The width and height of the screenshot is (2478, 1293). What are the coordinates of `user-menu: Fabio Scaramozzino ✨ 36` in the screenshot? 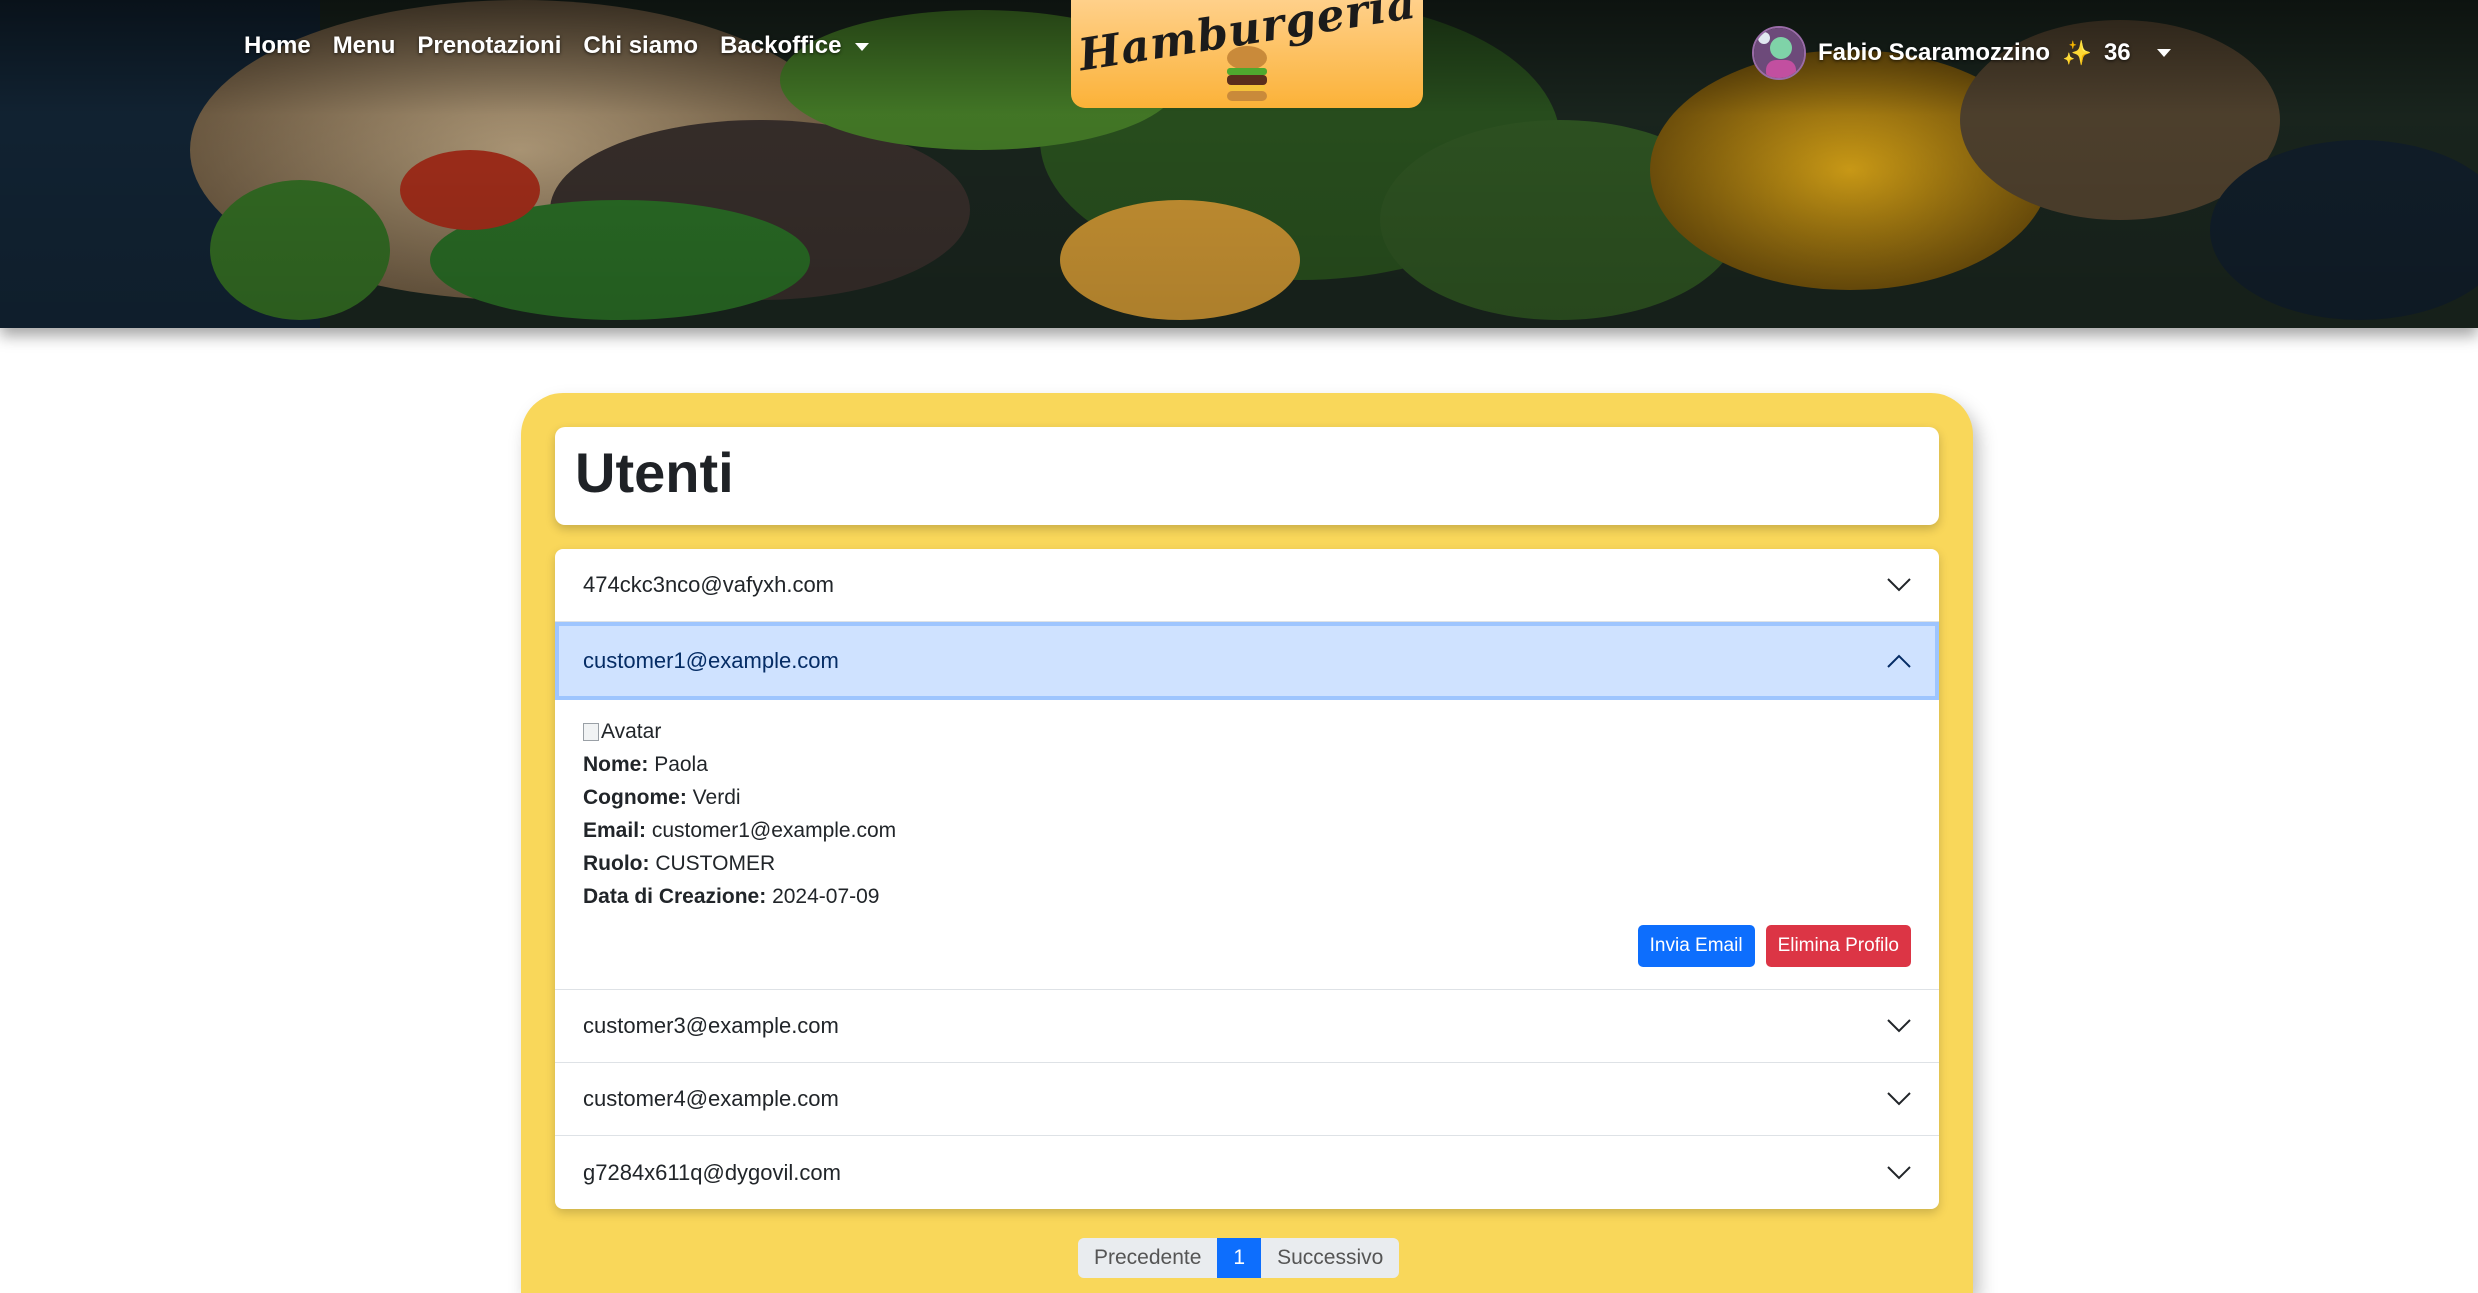 It's located at (1961, 53).